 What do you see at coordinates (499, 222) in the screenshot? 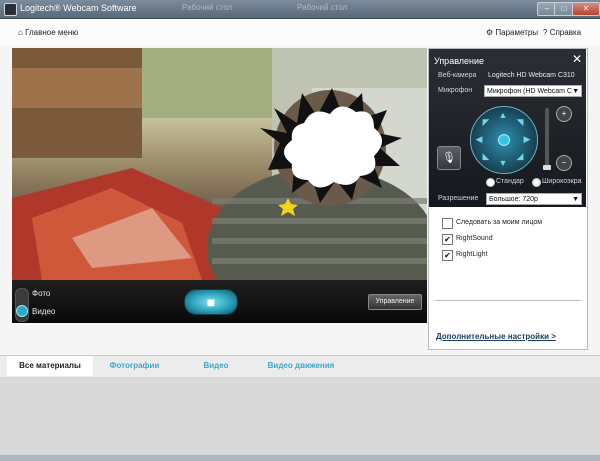
I see `follow-face-label: Следовать за моим лицом` at bounding box center [499, 222].